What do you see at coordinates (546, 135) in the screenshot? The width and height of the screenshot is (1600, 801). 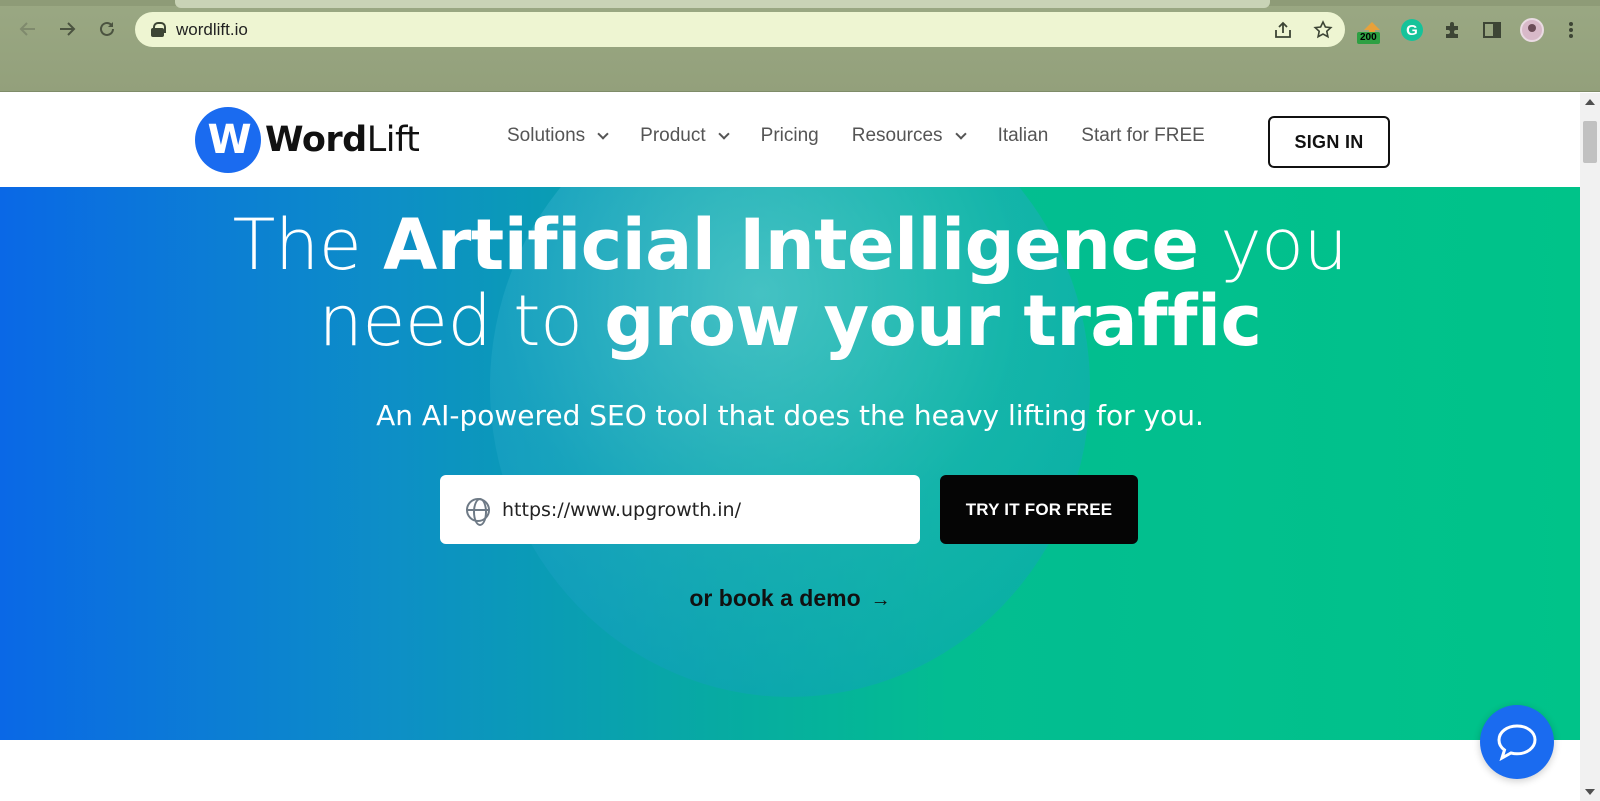 I see `nav-label: Solutions` at bounding box center [546, 135].